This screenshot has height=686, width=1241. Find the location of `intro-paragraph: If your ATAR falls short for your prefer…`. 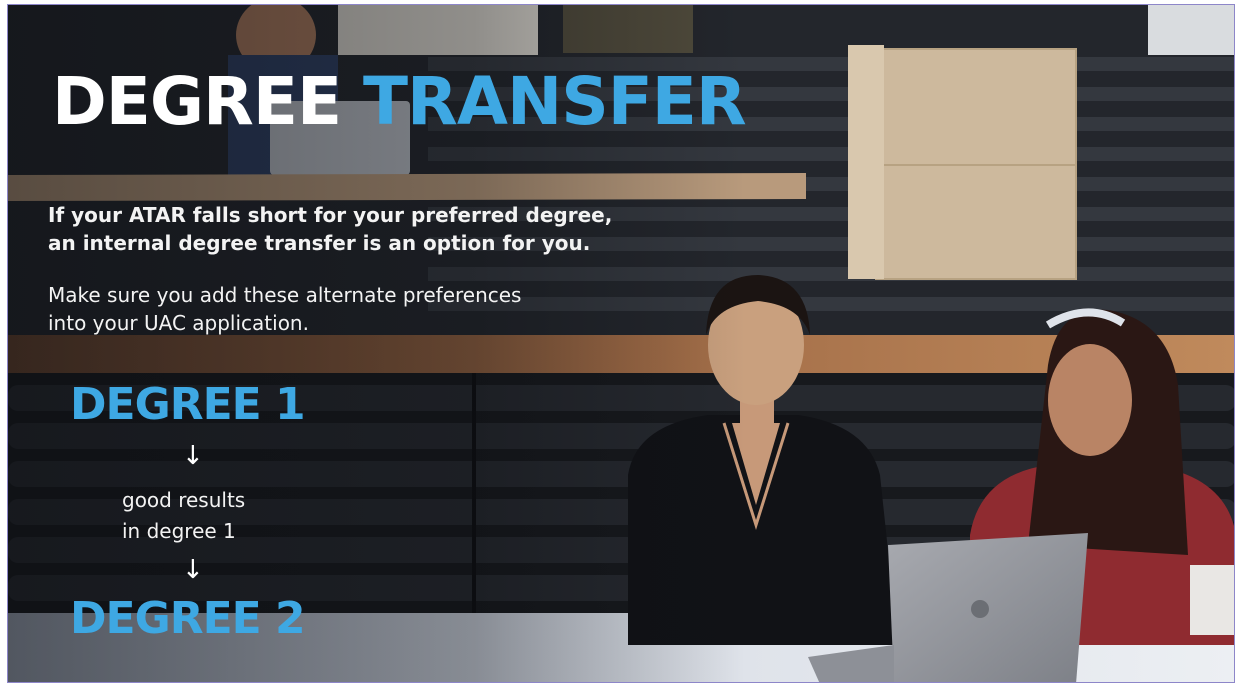

intro-paragraph: If your ATAR falls short for your prefer… is located at coordinates (330, 229).